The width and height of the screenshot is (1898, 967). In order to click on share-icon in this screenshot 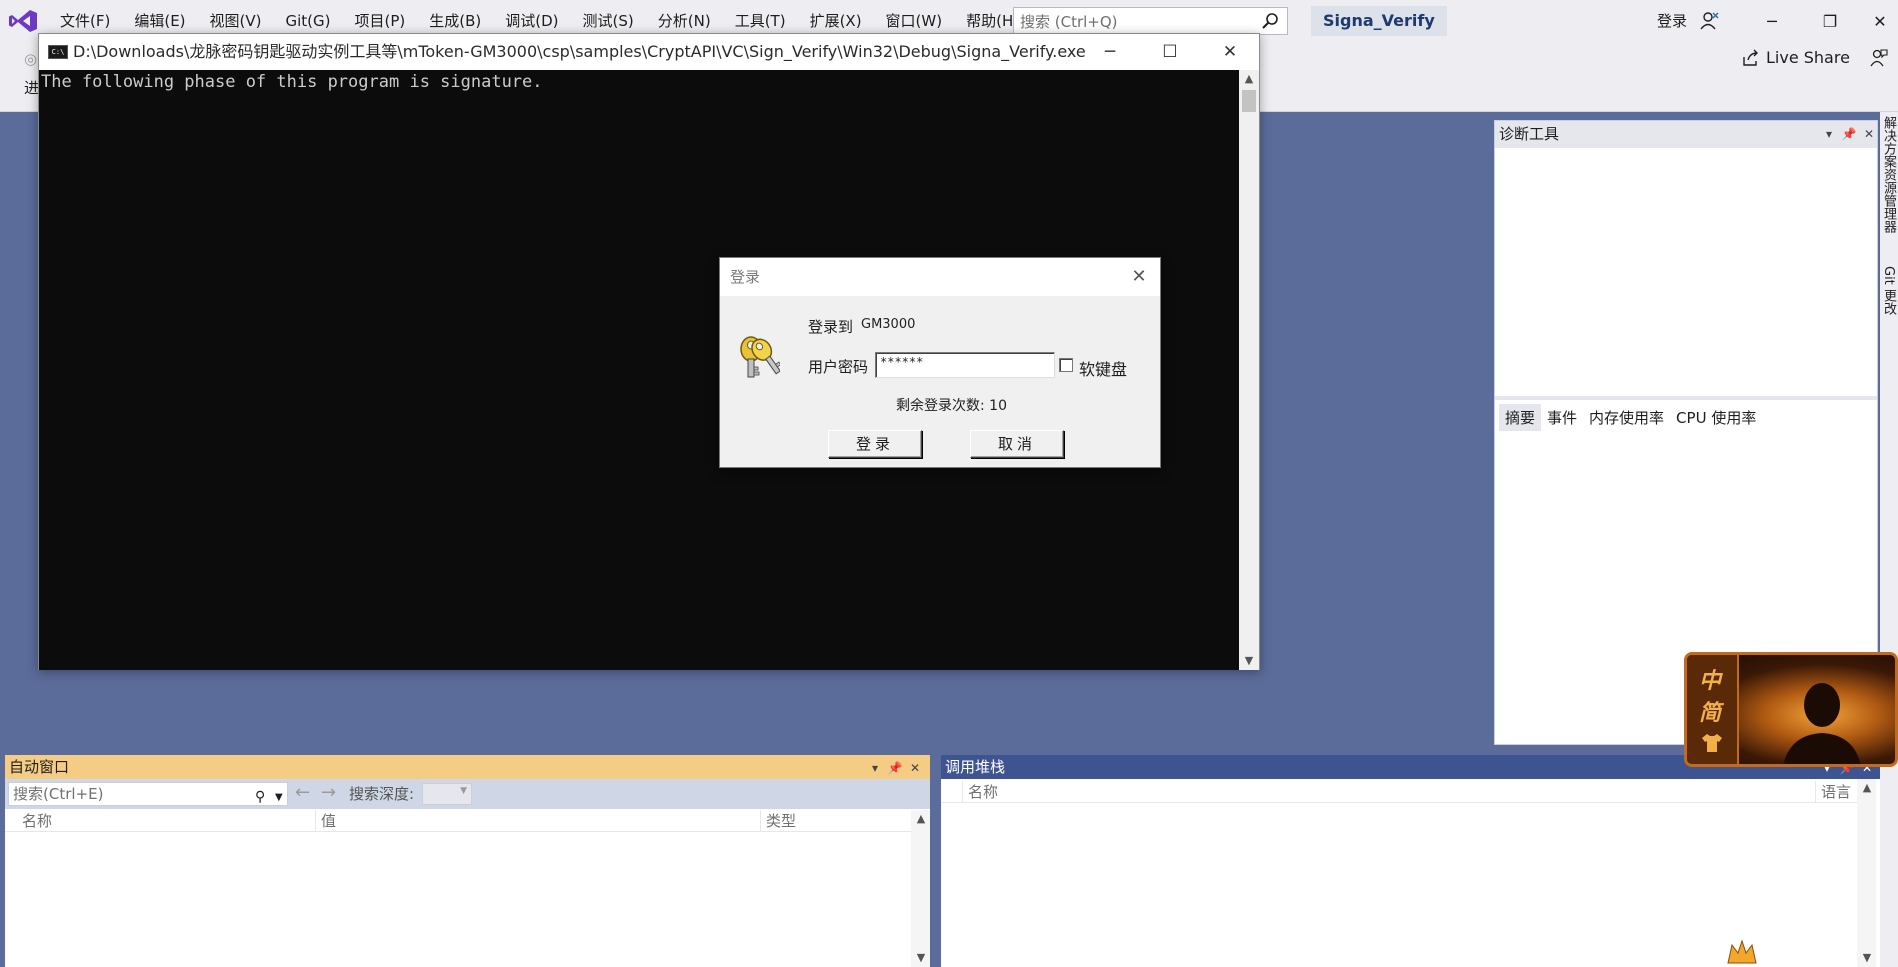, I will do `click(1750, 57)`.